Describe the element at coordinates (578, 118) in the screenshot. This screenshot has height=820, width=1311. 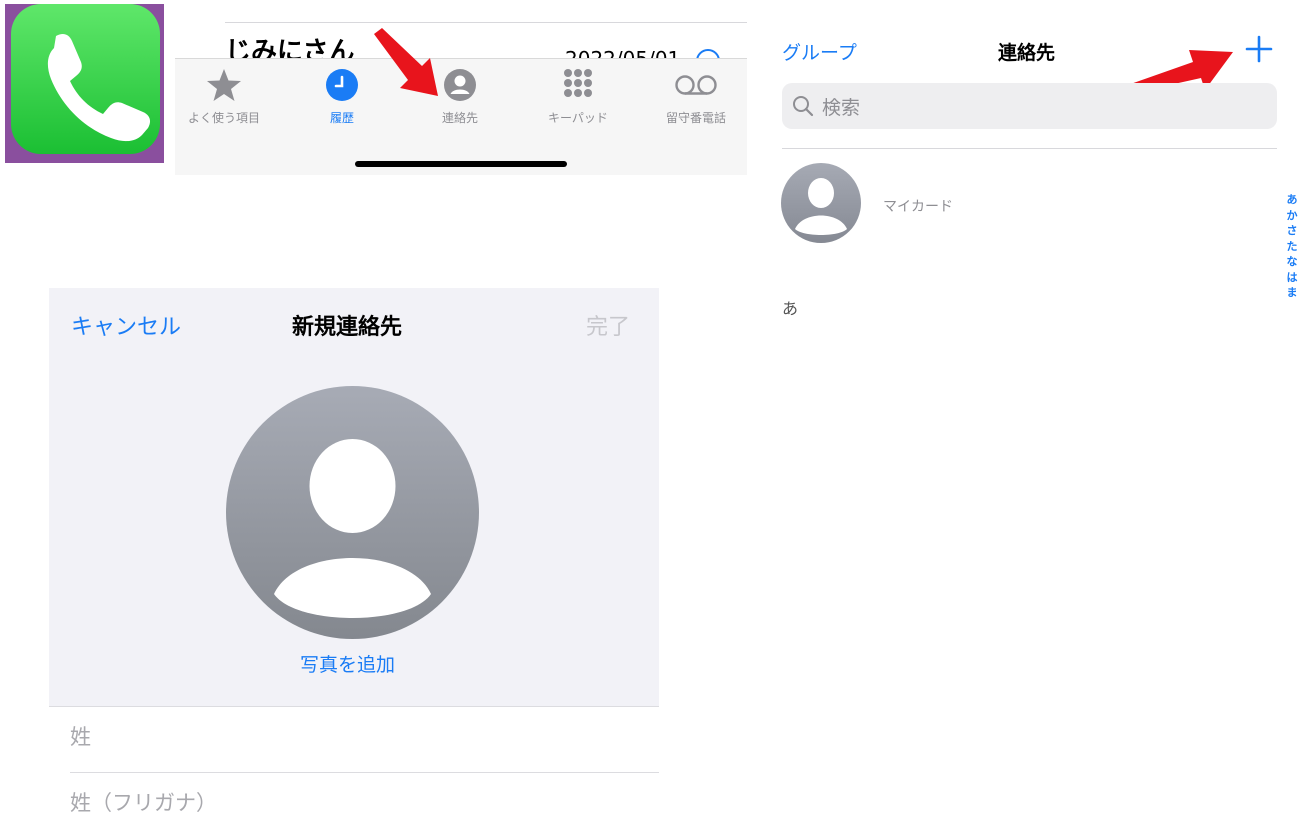
I see `tab-label: キーパッド` at that location.